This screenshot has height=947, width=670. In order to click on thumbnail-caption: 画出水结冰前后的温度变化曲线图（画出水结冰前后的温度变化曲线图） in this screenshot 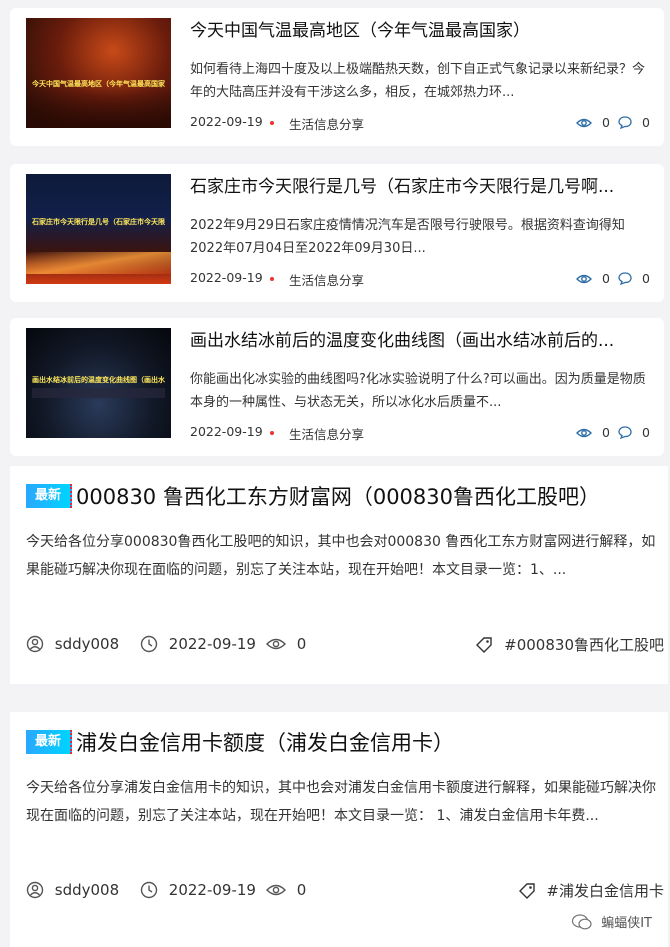, I will do `click(98, 380)`.